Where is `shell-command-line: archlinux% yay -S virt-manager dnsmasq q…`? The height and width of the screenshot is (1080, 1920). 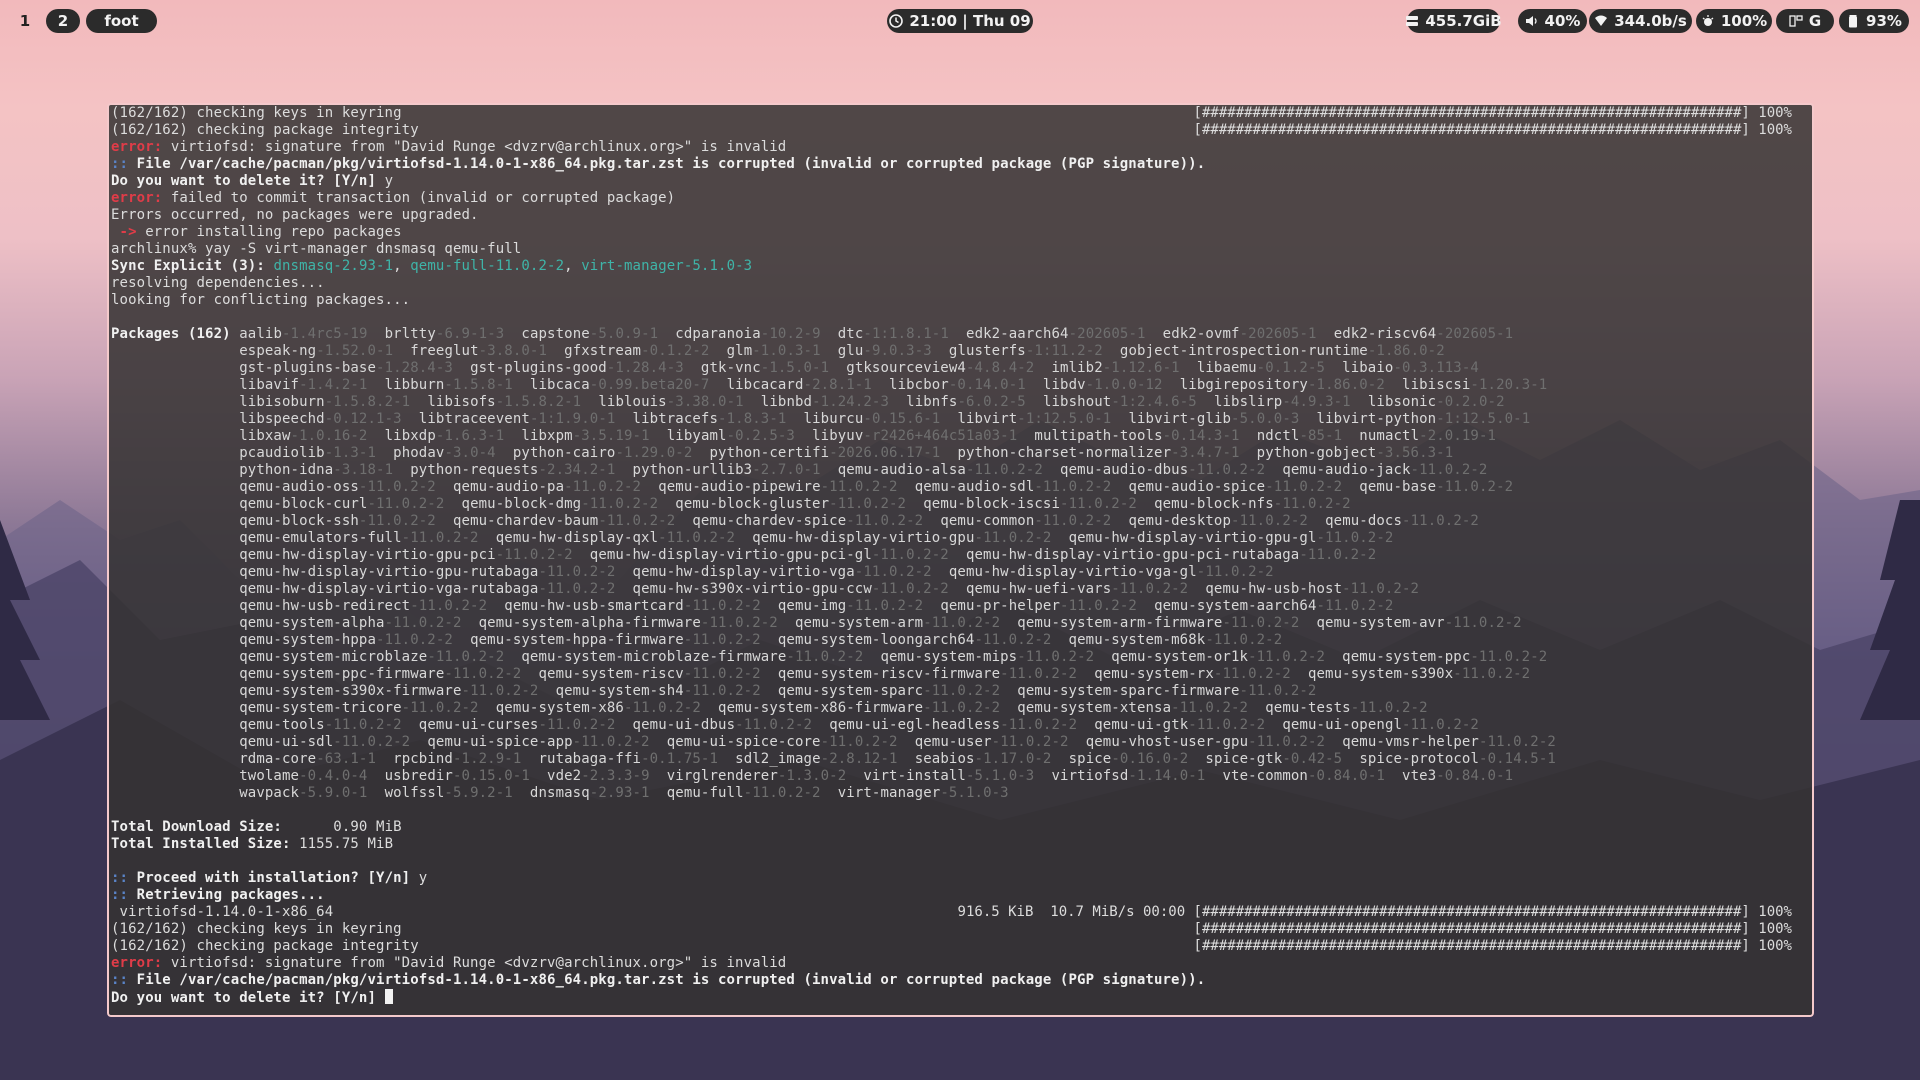 shell-command-line: archlinux% yay -S virt-manager dnsmasq q… is located at coordinates (316, 249).